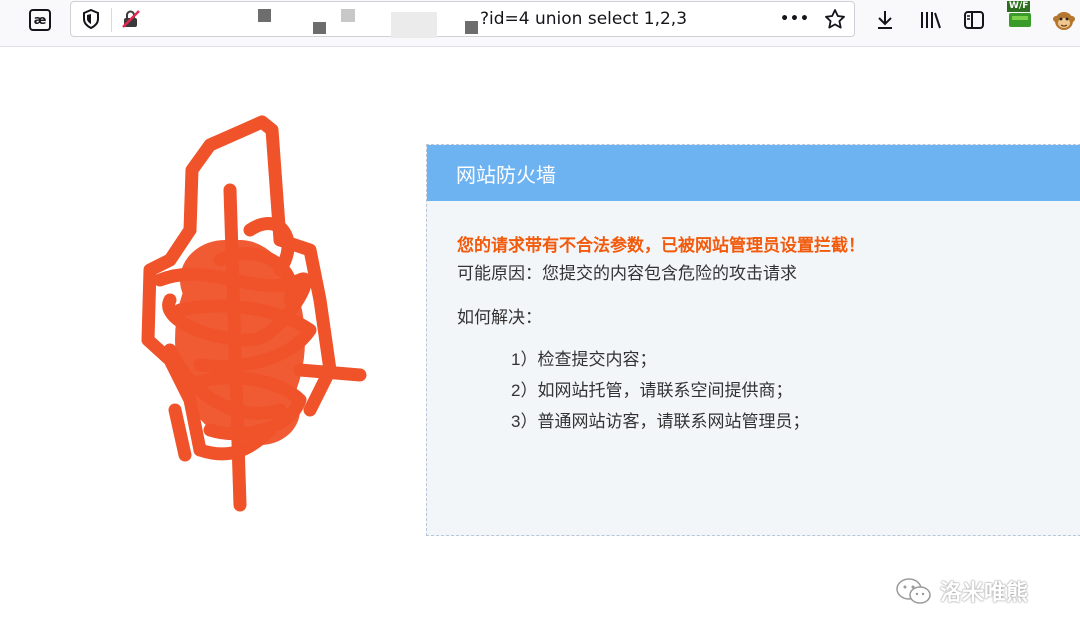 The width and height of the screenshot is (1080, 640). What do you see at coordinates (930, 20) in the screenshot?
I see `library-icon` at bounding box center [930, 20].